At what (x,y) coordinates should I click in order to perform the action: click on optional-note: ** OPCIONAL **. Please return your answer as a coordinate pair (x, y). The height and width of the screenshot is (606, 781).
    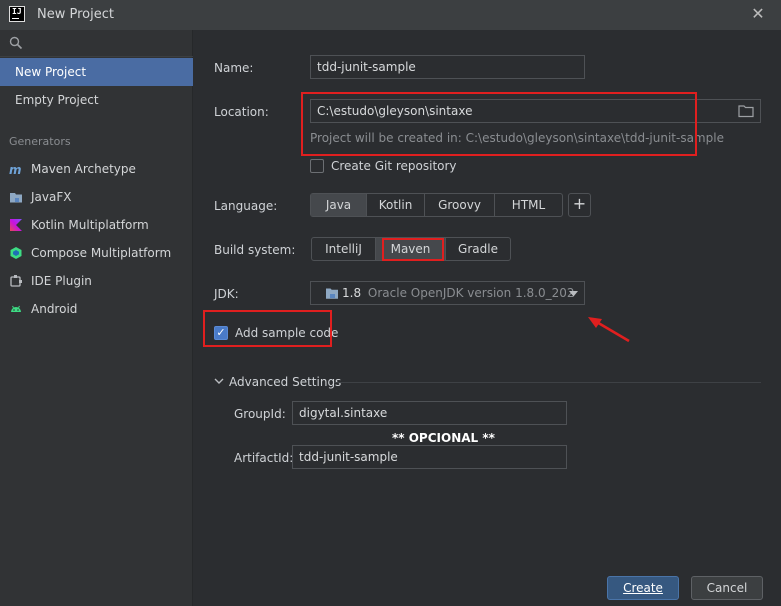
    Looking at the image, I should click on (443, 438).